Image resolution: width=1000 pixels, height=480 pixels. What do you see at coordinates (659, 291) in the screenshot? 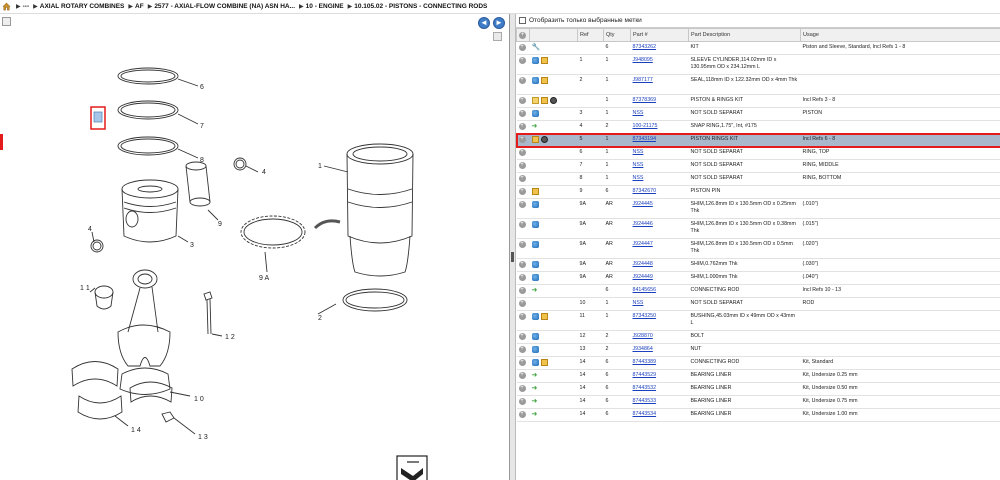
I see `part-number-cell: 84145656` at bounding box center [659, 291].